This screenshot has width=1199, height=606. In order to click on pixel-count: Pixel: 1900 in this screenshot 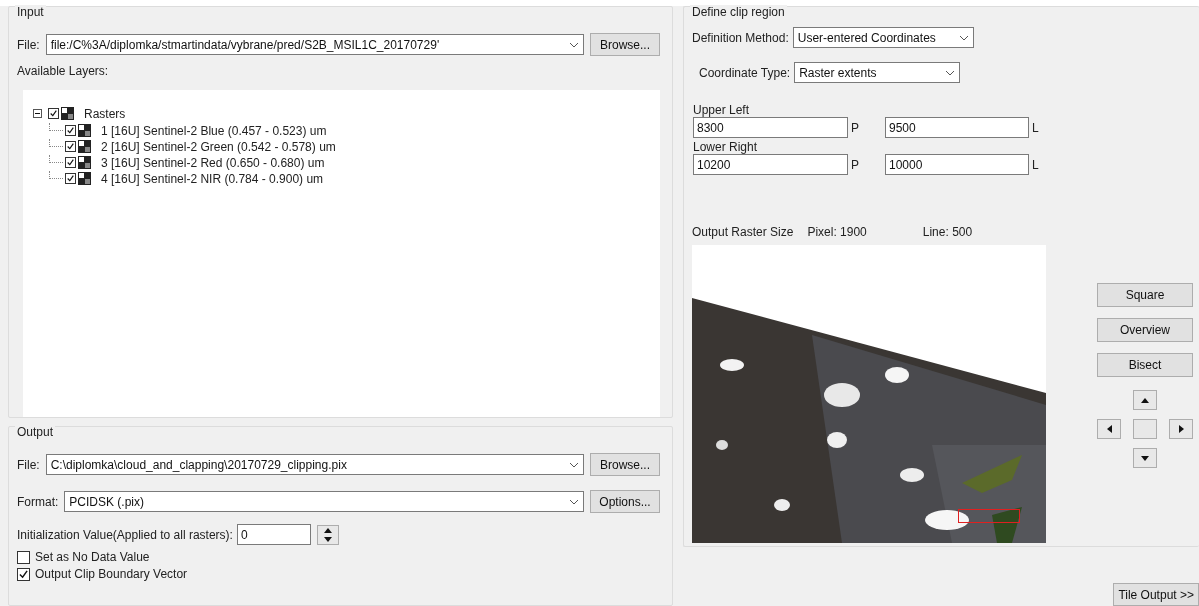, I will do `click(837, 232)`.